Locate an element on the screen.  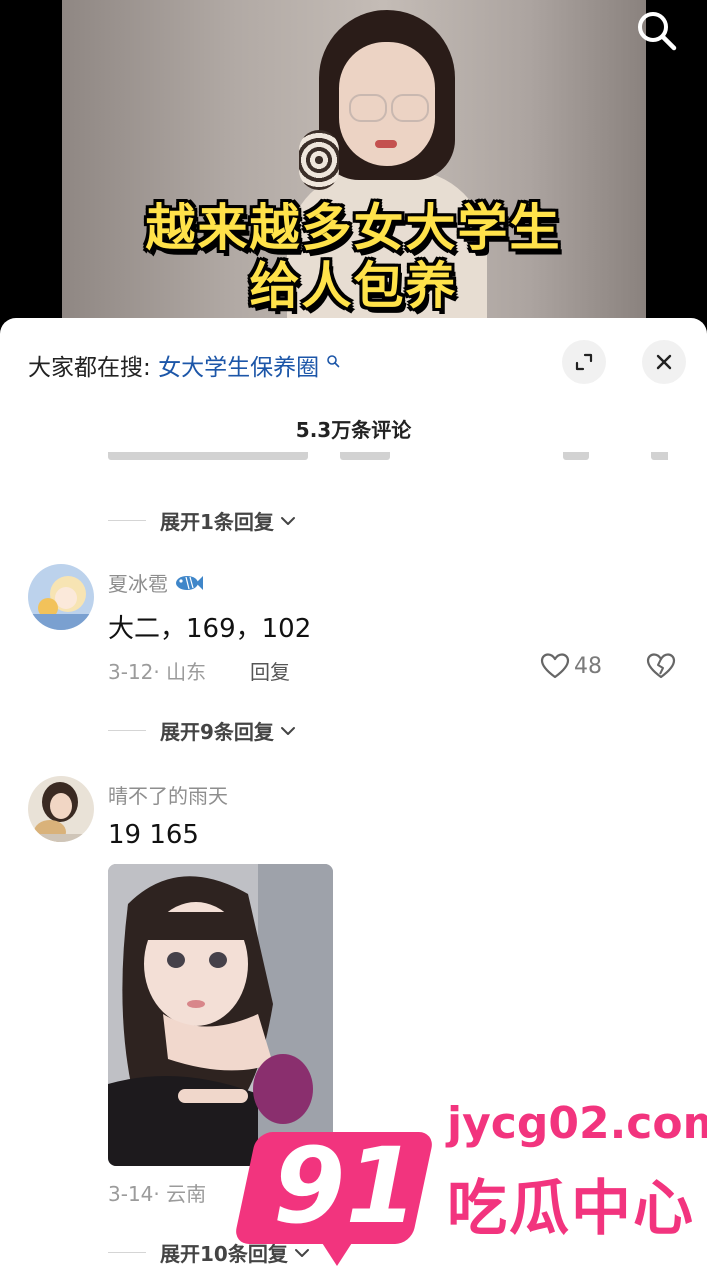
expand-replies-button: 展开9条回复 is located at coordinates (203, 730).